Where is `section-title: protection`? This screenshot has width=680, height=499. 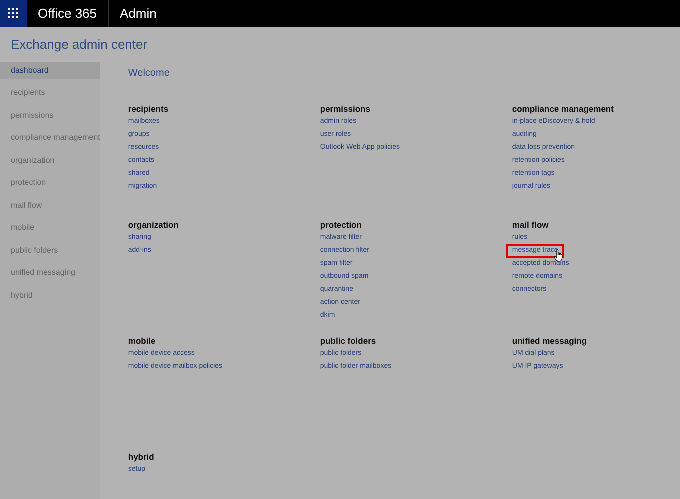
section-title: protection is located at coordinates (341, 225).